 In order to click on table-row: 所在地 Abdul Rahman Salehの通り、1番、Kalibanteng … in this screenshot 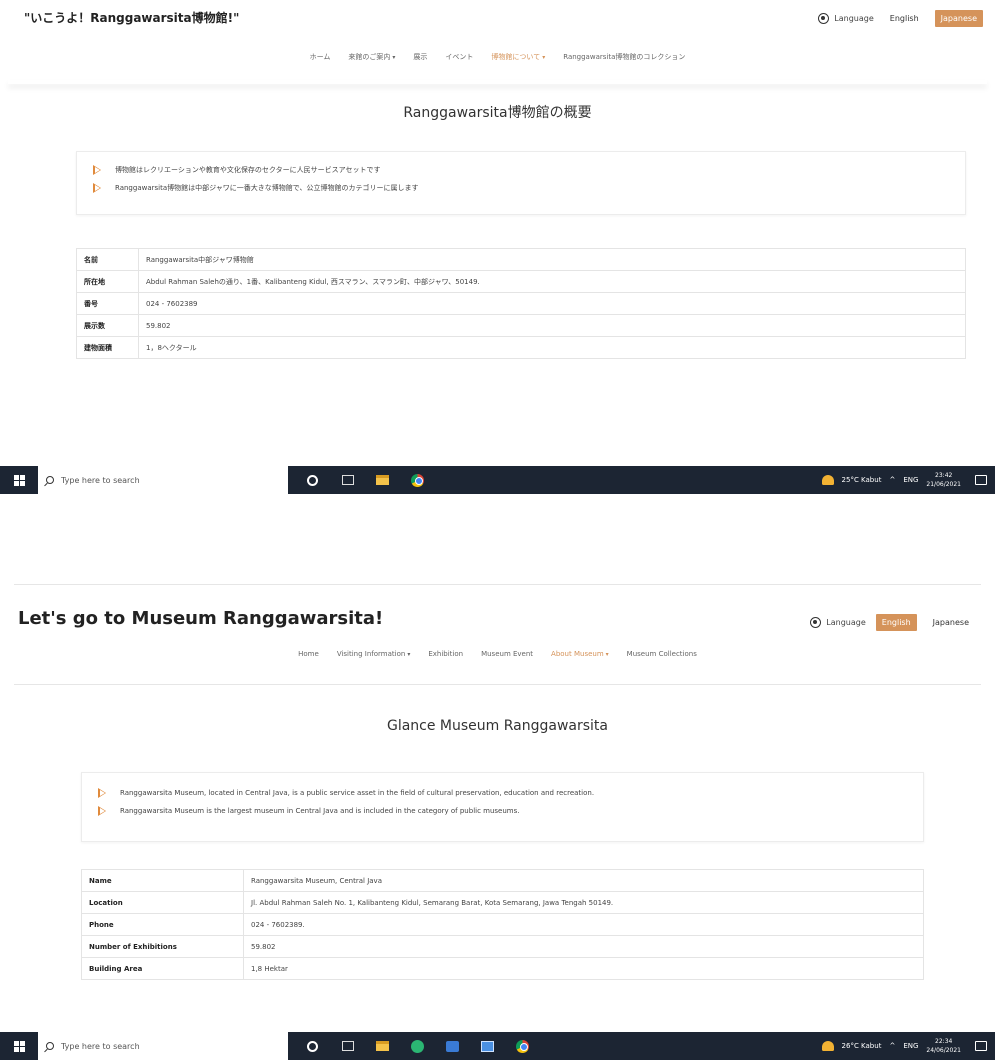, I will do `click(521, 281)`.